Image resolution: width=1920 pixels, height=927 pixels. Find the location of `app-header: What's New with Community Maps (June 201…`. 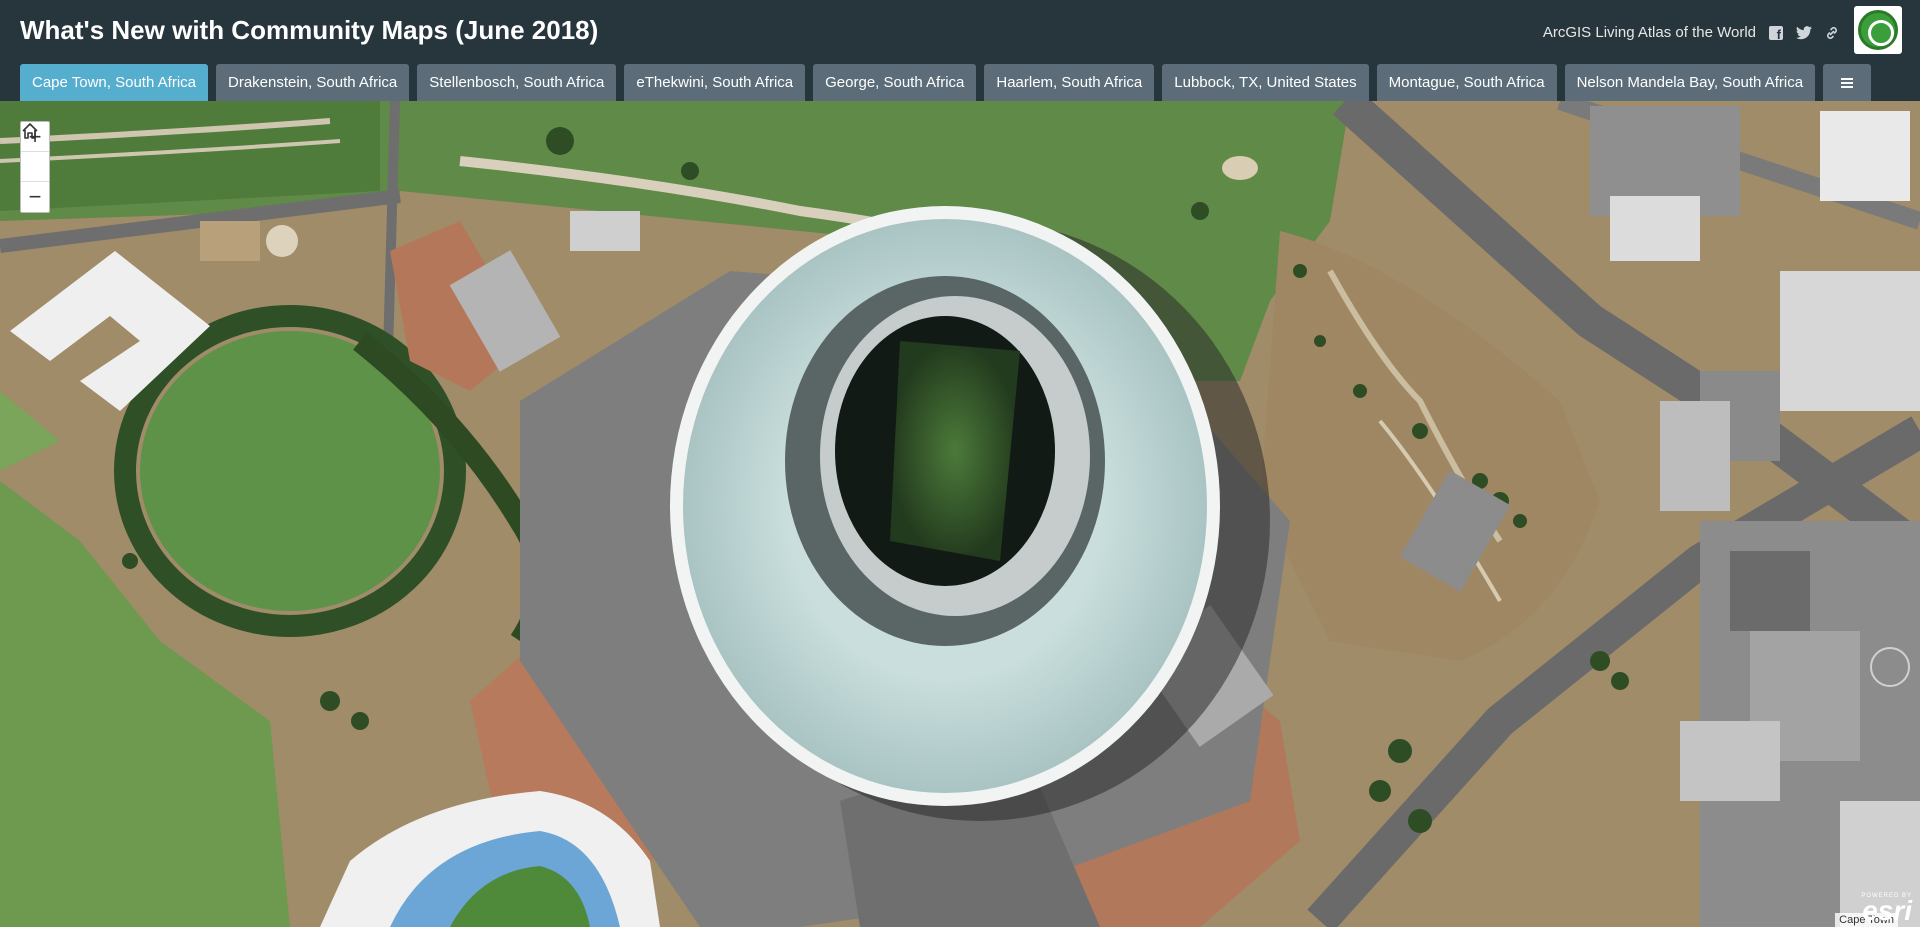

app-header: What's New with Community Maps (June 201… is located at coordinates (960, 50).